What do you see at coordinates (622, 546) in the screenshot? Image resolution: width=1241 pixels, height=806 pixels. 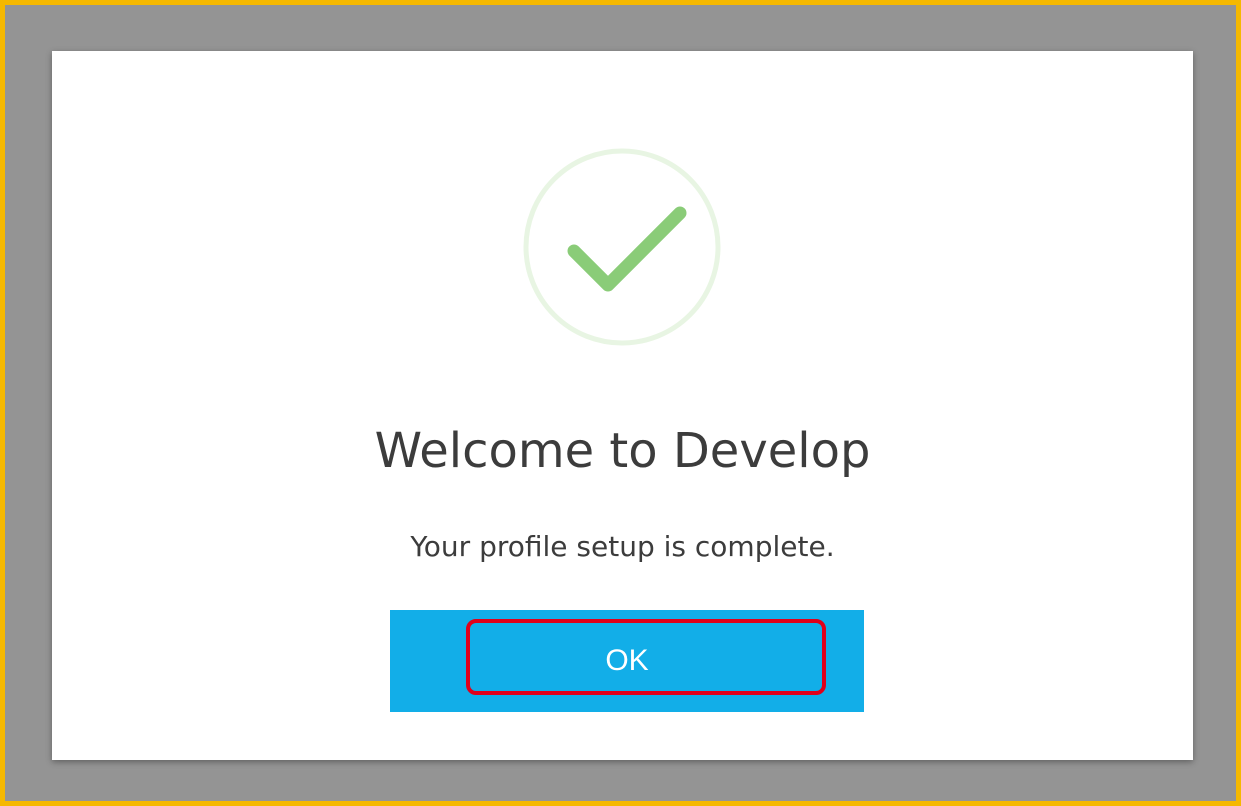 I see `dialog-message: Your profile setup is complete.` at bounding box center [622, 546].